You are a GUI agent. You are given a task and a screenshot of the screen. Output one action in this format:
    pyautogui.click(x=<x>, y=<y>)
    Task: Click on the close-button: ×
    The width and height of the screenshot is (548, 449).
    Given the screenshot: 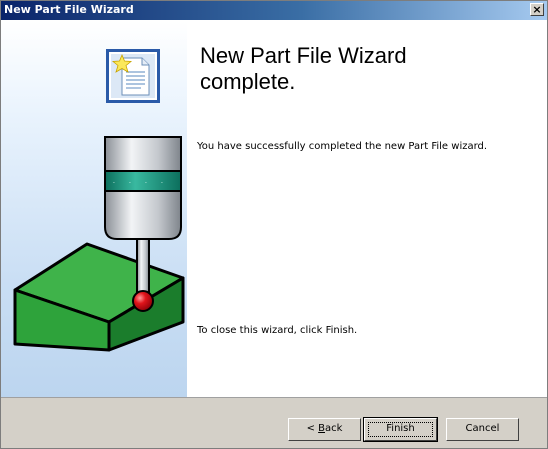 What is the action you would take?
    pyautogui.click(x=537, y=9)
    